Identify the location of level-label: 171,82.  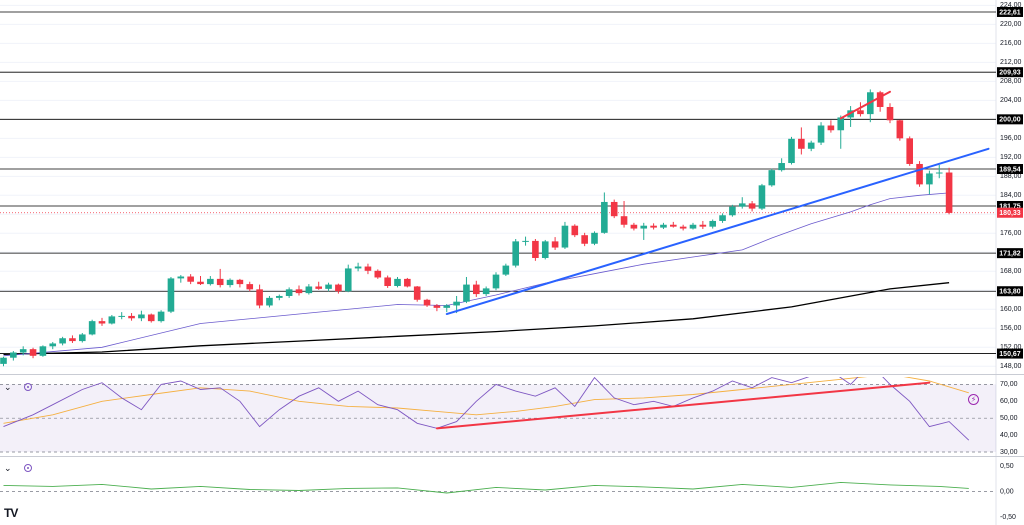
(1010, 253).